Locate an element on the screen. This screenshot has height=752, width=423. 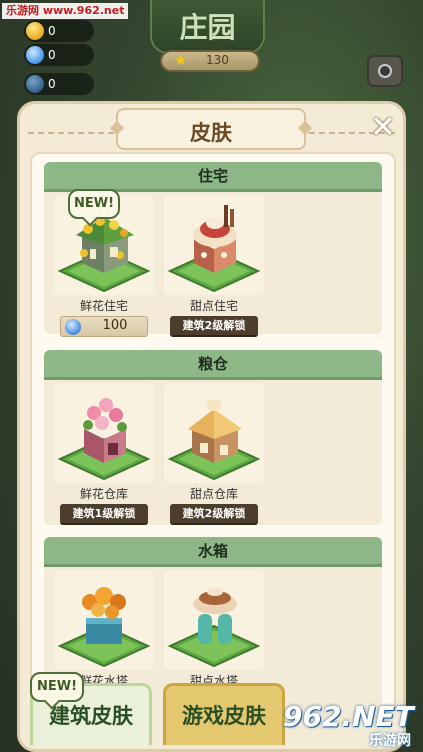
farm-title: 庄园 is located at coordinates (207, 27).